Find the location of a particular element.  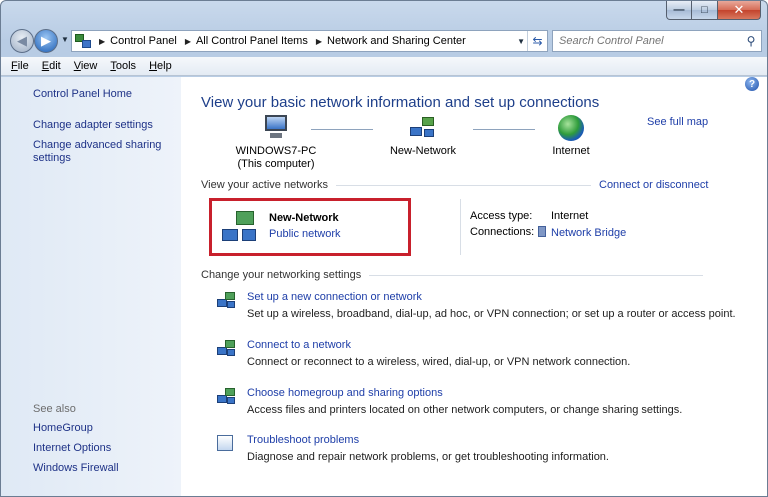

active-network-name: New-Network is located at coordinates (304, 218).